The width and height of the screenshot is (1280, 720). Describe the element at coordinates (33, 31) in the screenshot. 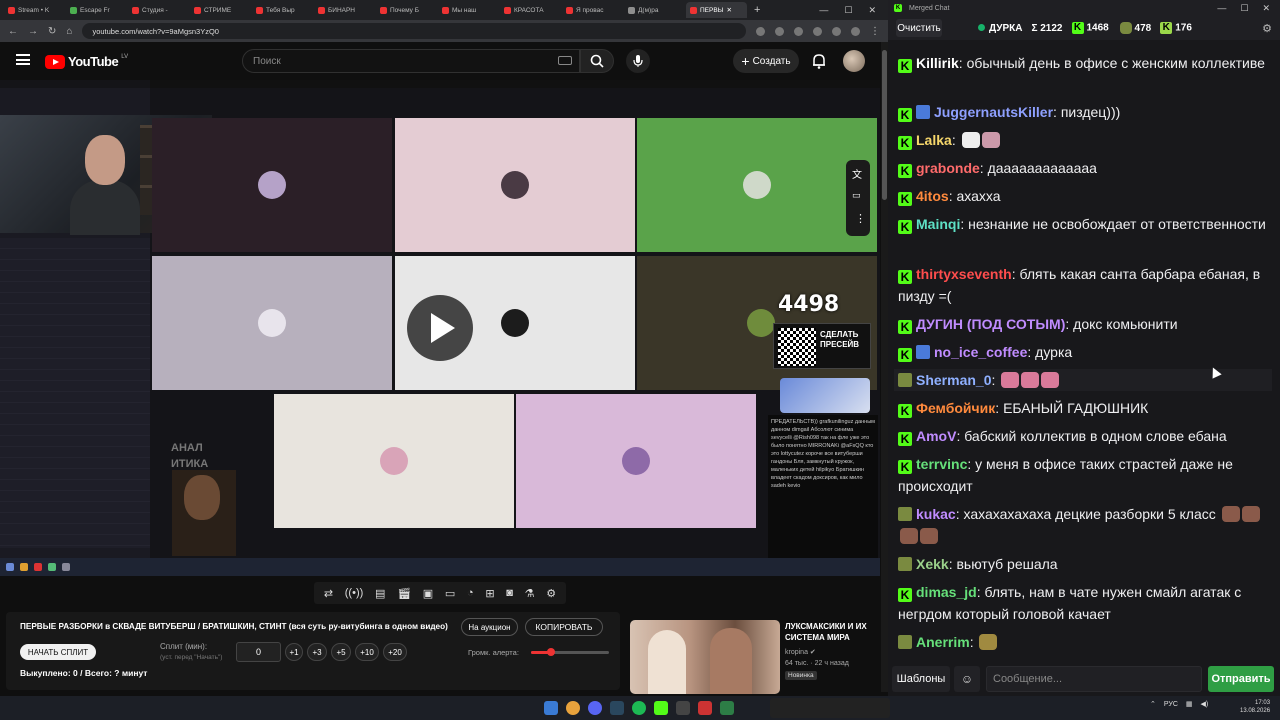

I see `forward-icon: →` at that location.